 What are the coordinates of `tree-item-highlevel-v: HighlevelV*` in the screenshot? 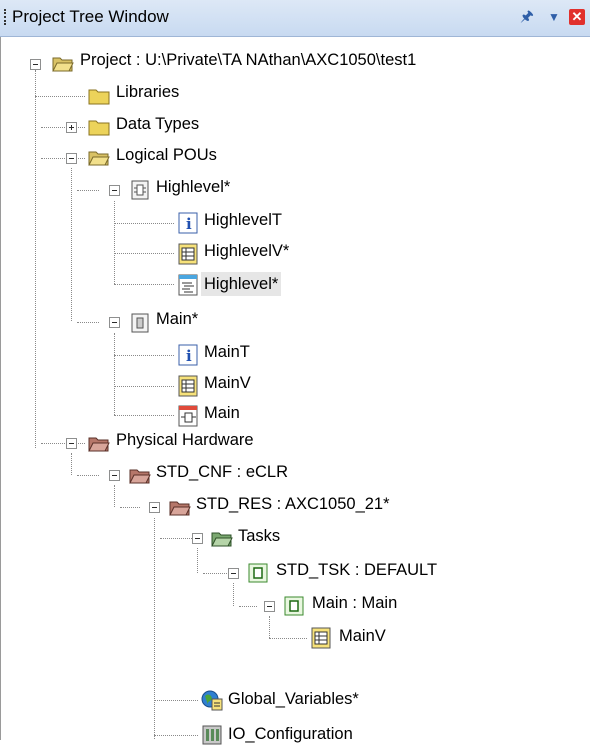 It's located at (246, 251).